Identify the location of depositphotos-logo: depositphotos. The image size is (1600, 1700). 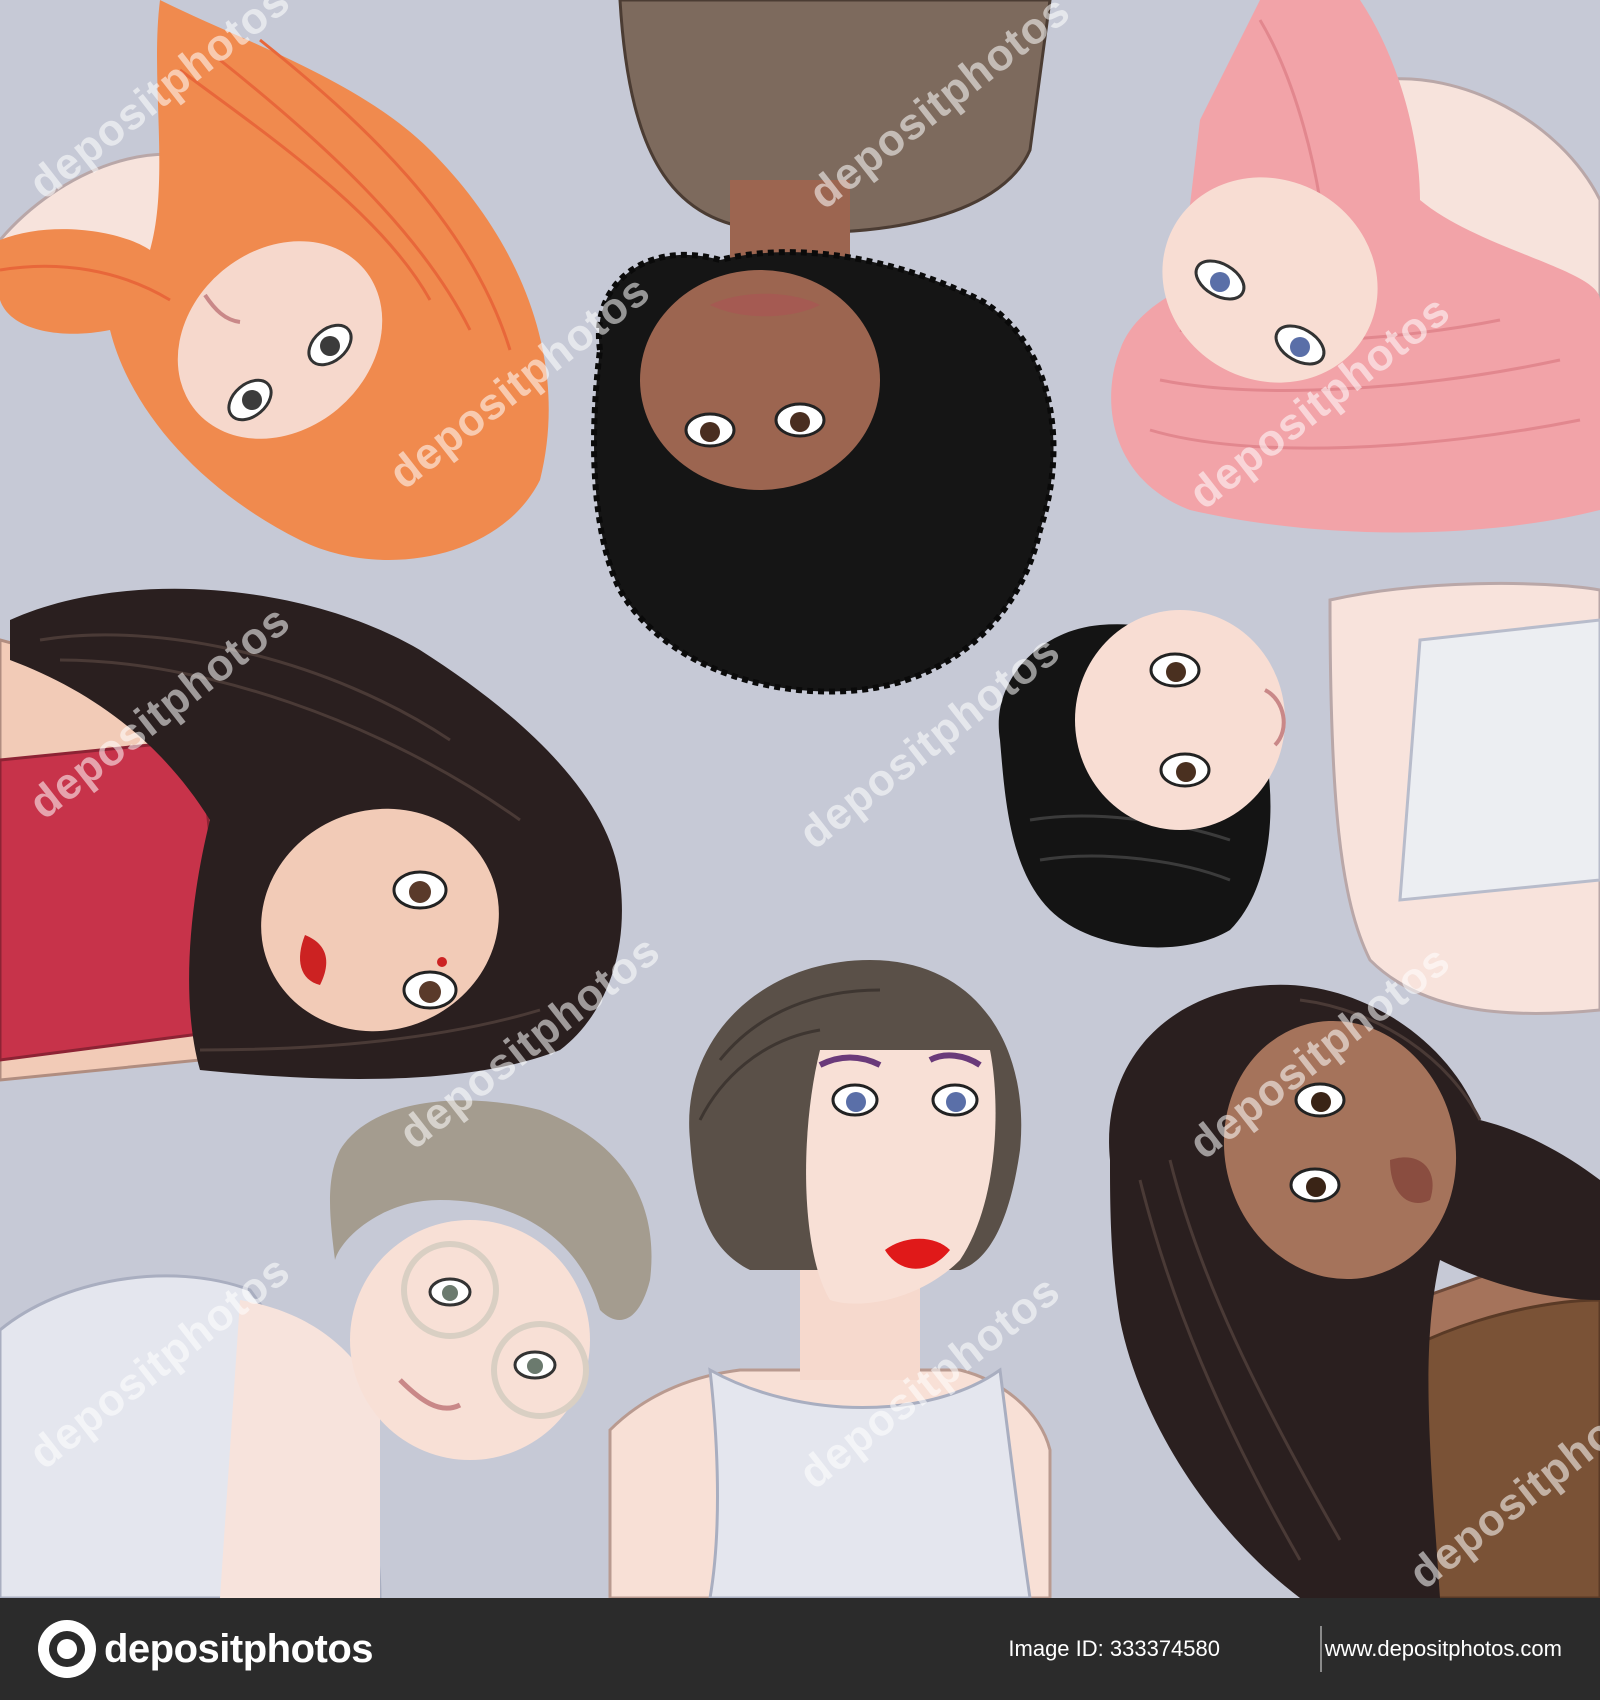
(206, 1649).